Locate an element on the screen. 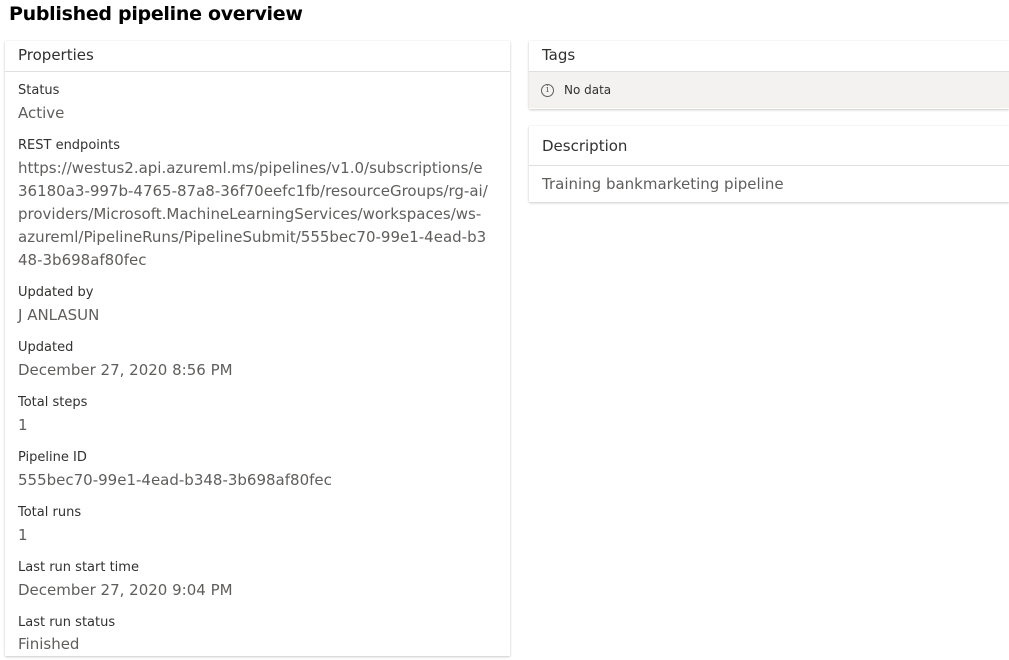  info-icon: i is located at coordinates (547, 90).